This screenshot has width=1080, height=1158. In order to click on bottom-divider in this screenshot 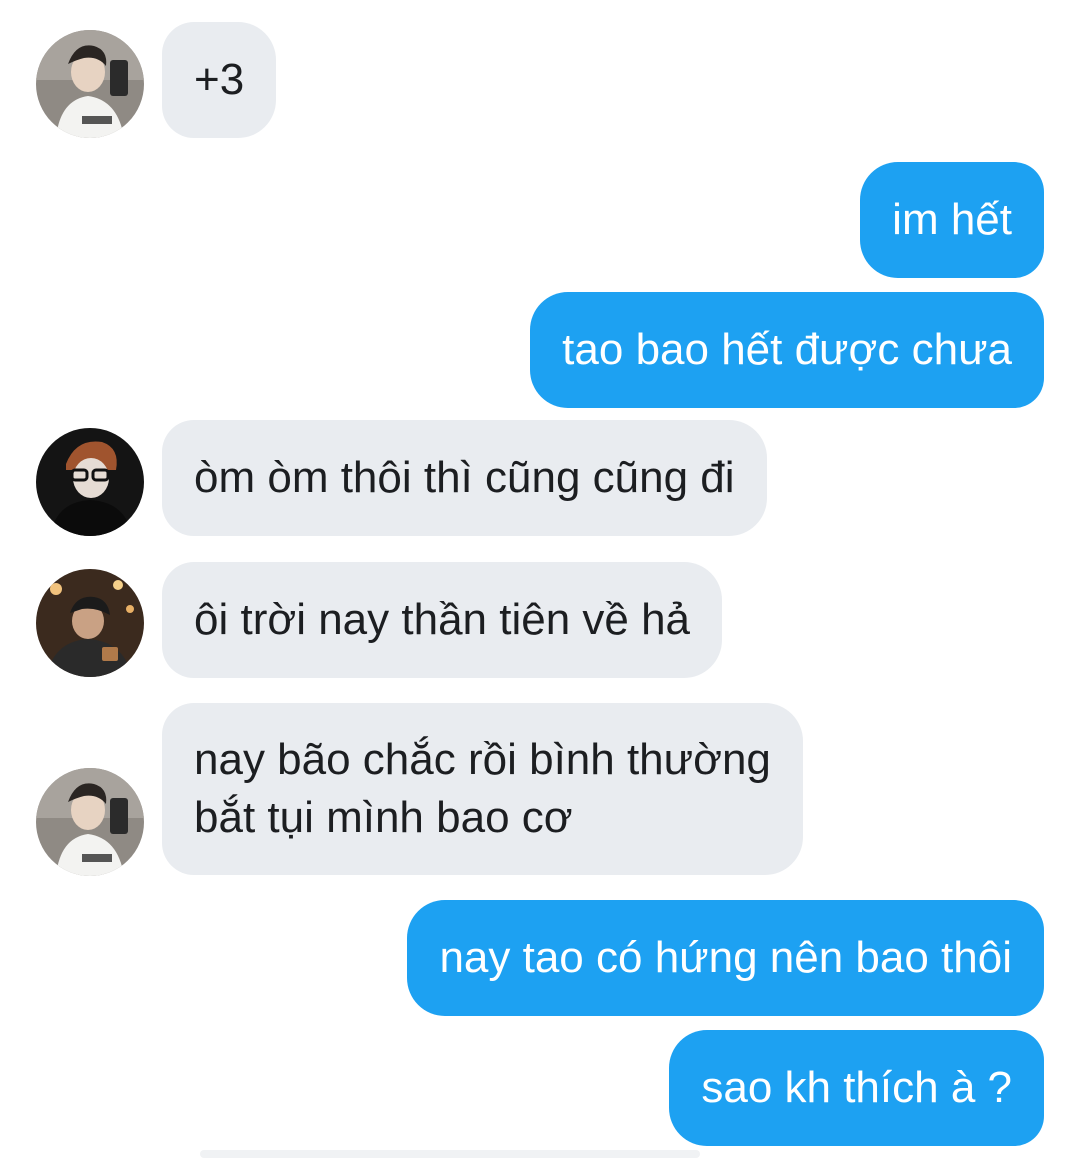, I will do `click(450, 1154)`.